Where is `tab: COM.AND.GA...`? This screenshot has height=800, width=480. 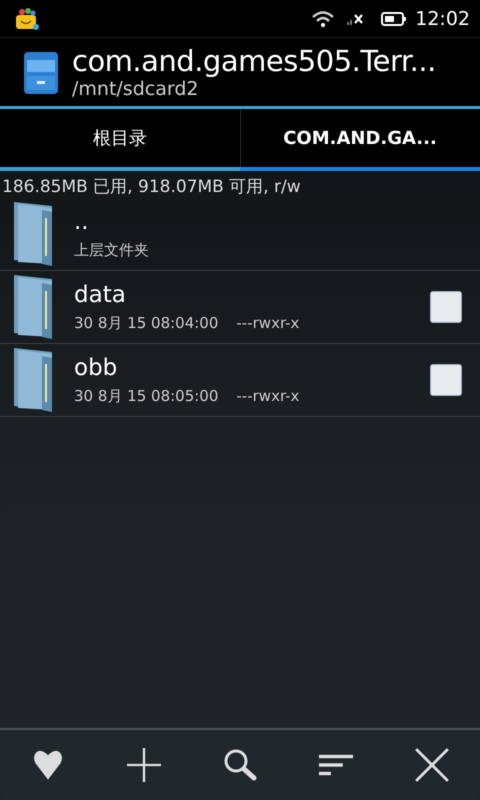 tab: COM.AND.GA... is located at coordinates (360, 140).